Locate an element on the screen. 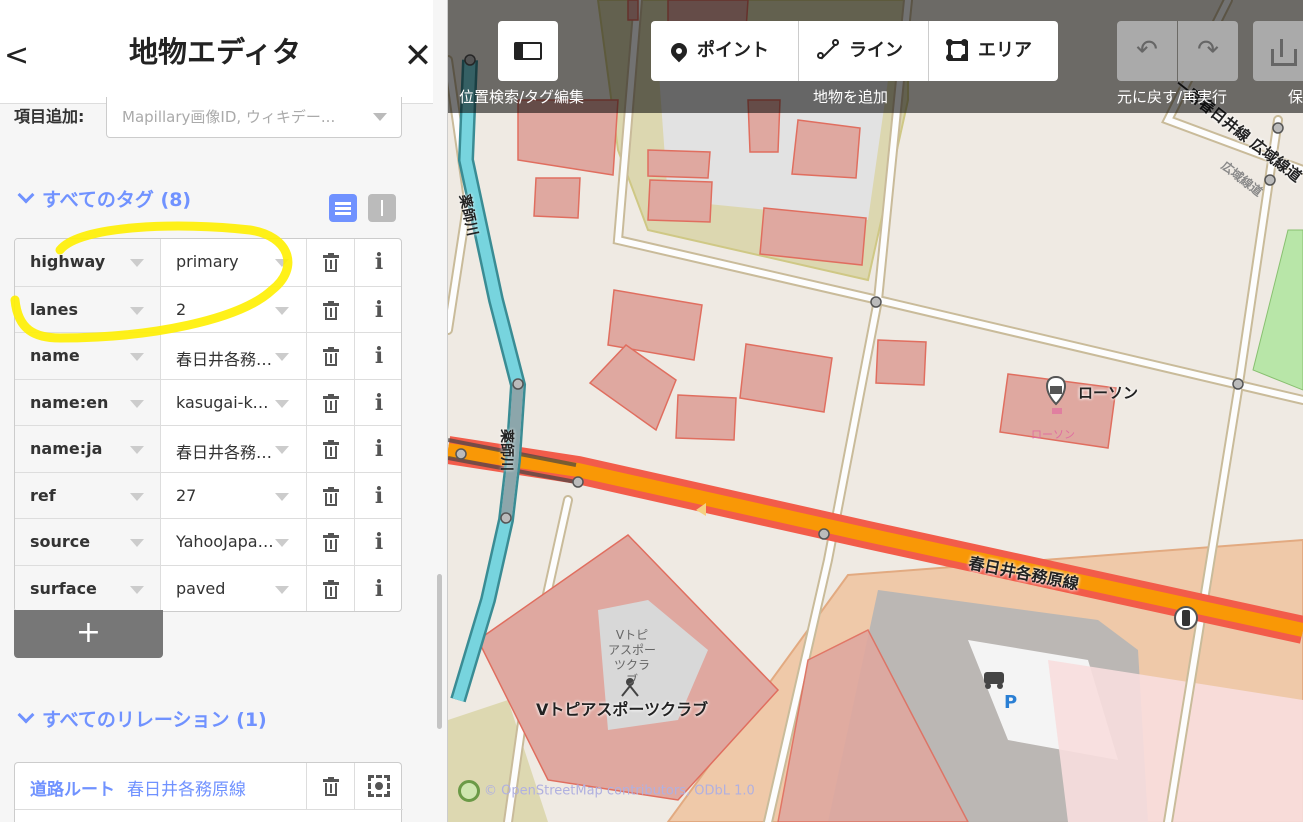  line-icon is located at coordinates (828, 50).